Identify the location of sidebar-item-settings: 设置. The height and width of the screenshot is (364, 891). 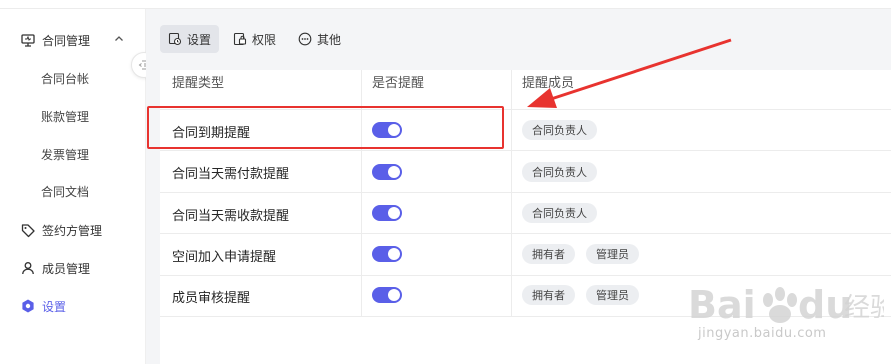
(43, 306).